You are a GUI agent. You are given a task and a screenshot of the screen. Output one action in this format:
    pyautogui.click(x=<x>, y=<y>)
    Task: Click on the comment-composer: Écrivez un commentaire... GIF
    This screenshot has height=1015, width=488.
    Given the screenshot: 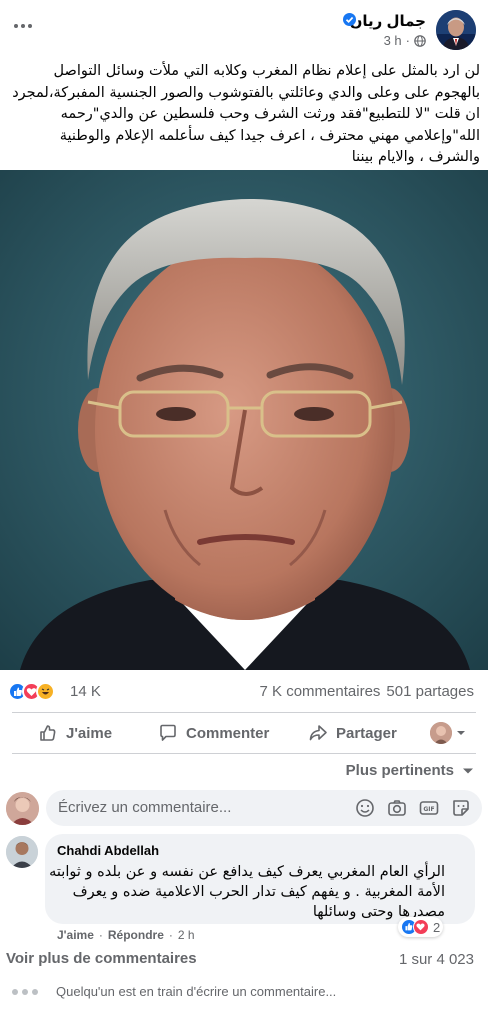 What is the action you would take?
    pyautogui.click(x=244, y=809)
    